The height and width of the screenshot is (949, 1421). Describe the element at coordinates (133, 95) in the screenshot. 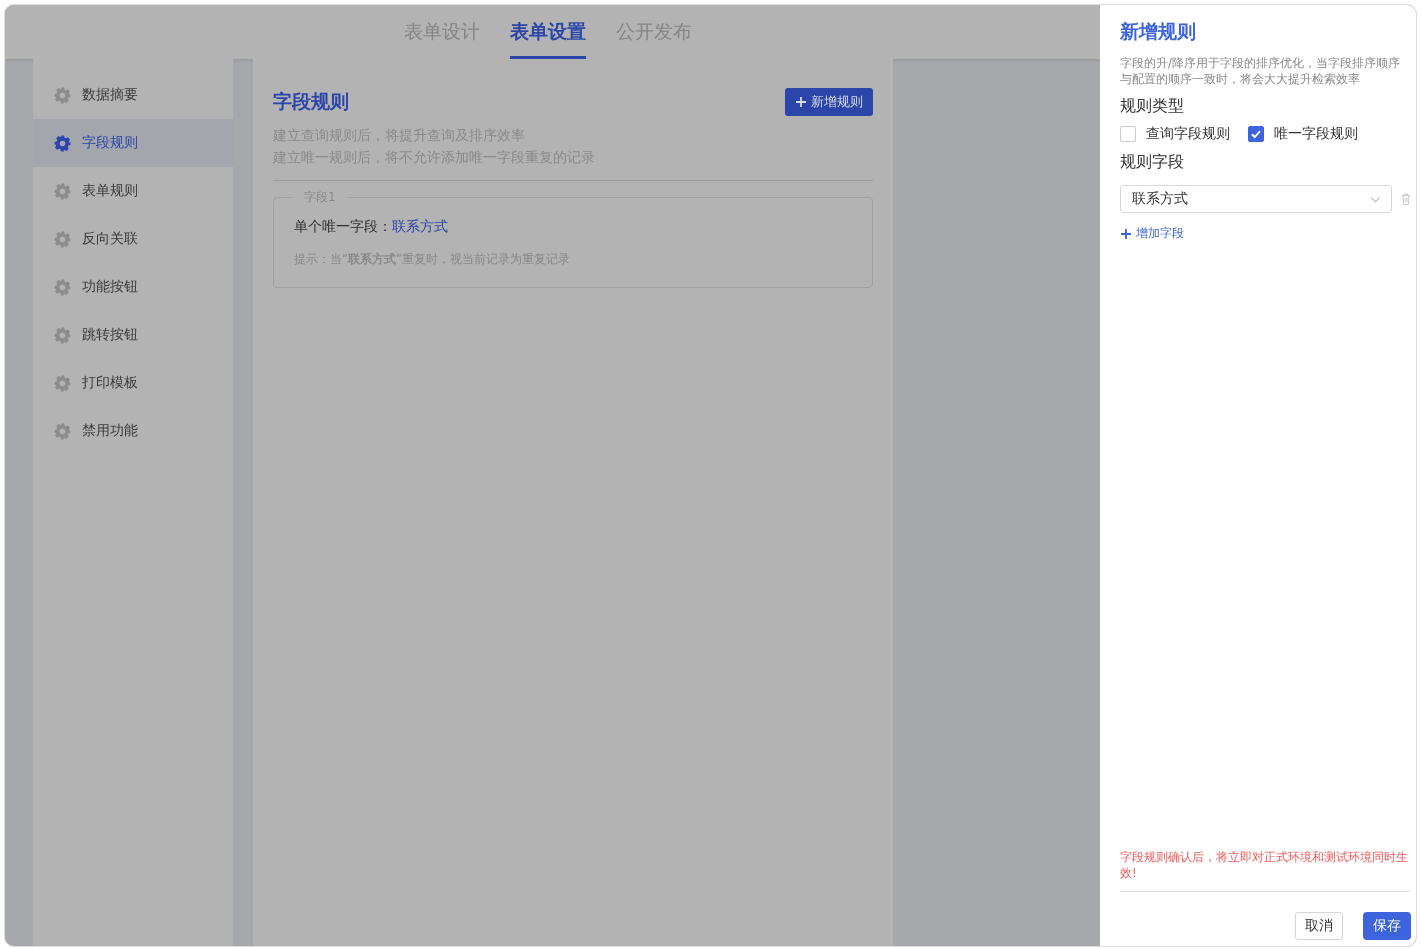

I see `sidebar-item: 数据摘要` at that location.